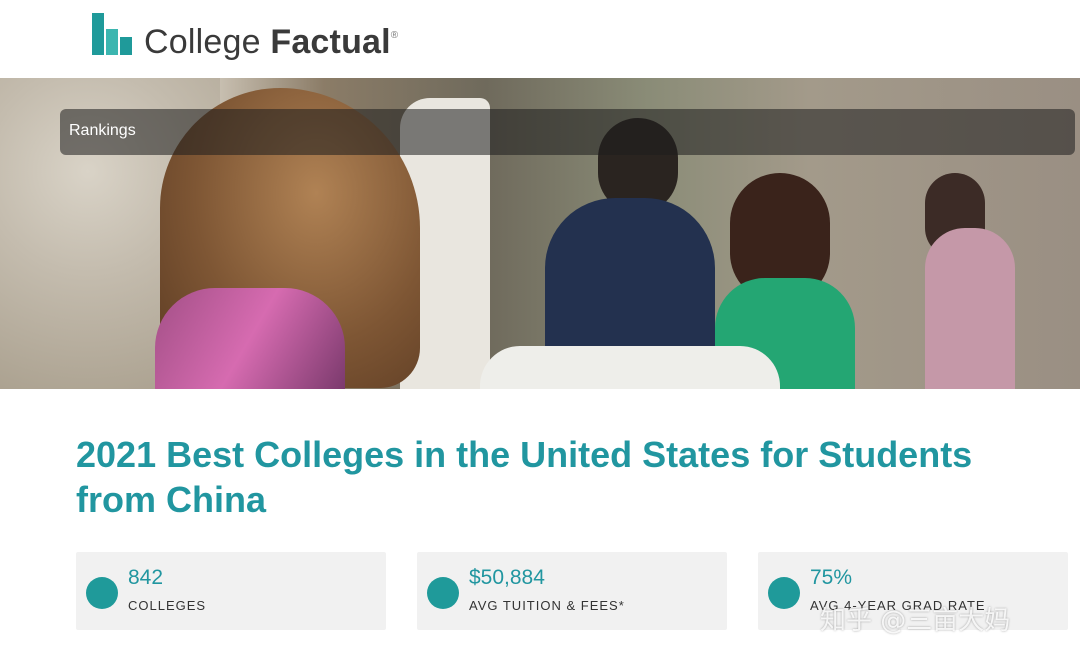  I want to click on stat-card-tuition: $50,884 AVG TUITION & FEES*, so click(572, 591).